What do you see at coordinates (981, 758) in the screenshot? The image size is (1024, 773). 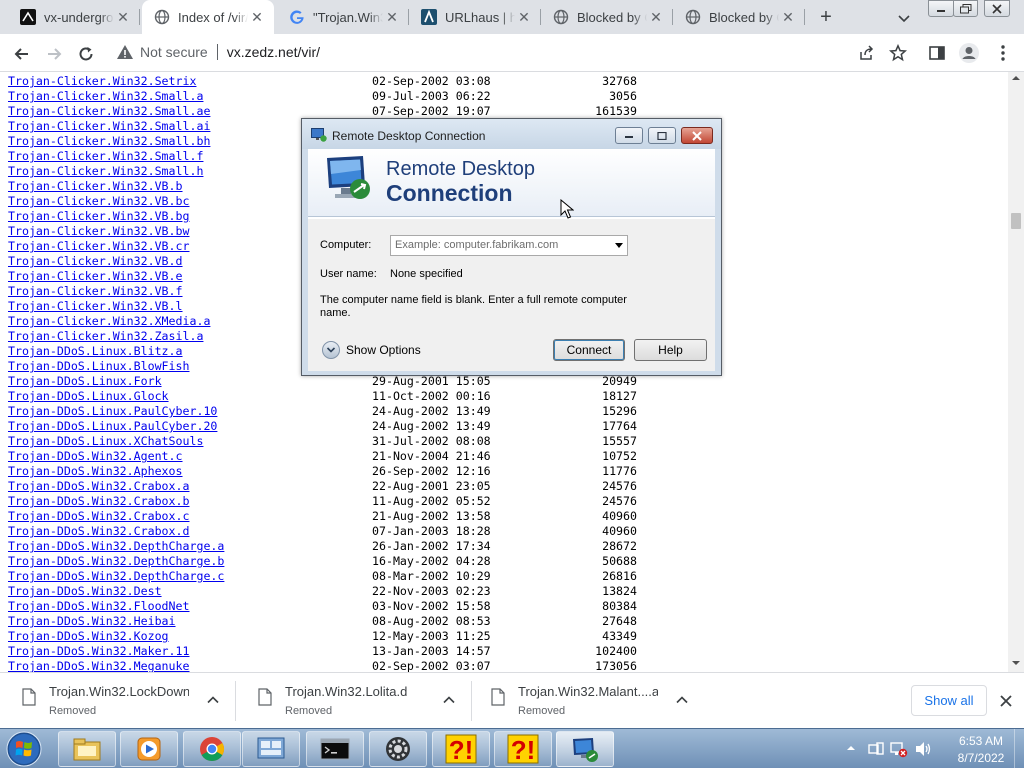 I see `clock-date: 8/7/2022` at bounding box center [981, 758].